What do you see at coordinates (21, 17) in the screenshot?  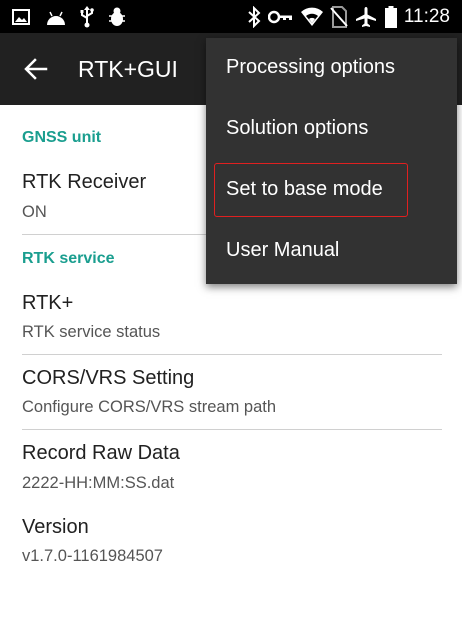 I see `image-icon` at bounding box center [21, 17].